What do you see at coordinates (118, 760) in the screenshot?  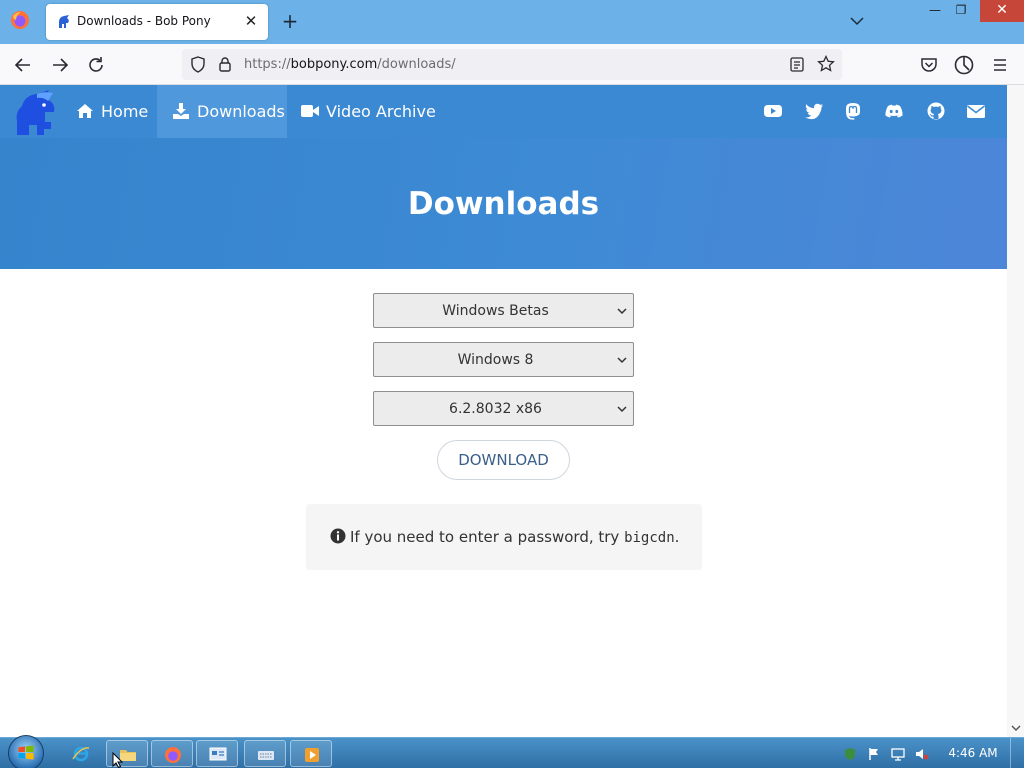 I see `mouse-cursor-icon` at bounding box center [118, 760].